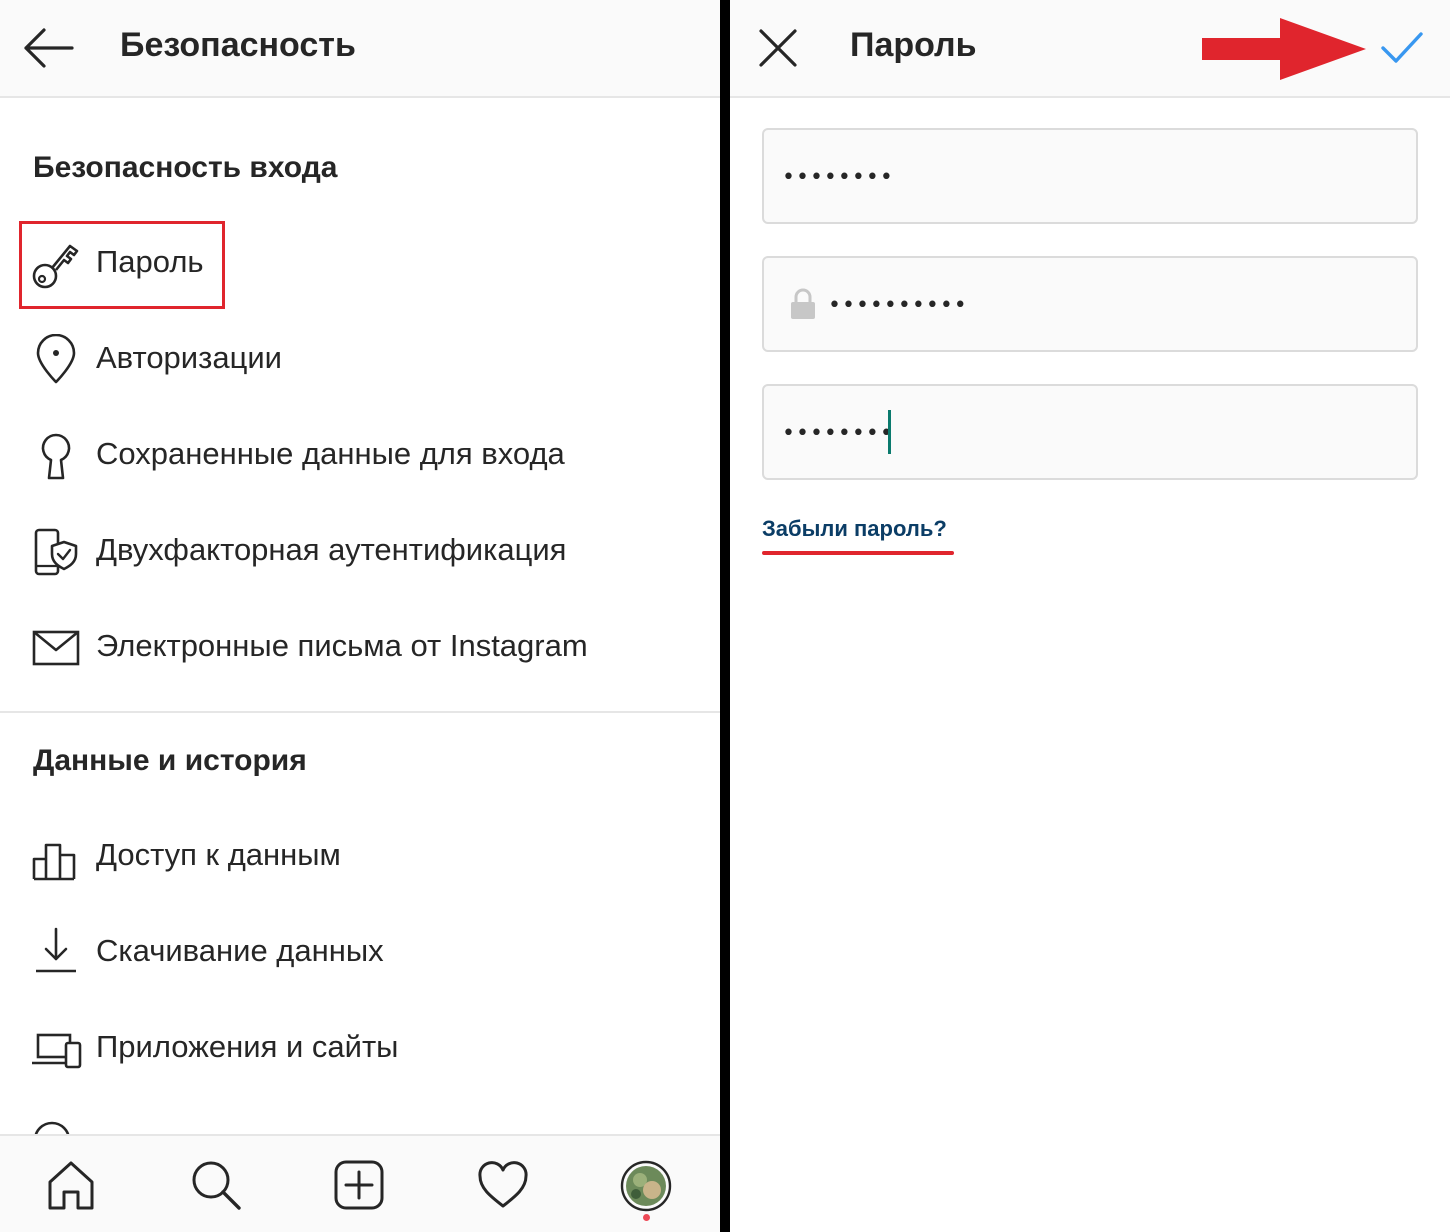 The image size is (1450, 1232). Describe the element at coordinates (56, 648) in the screenshot. I see `mail-icon` at that location.